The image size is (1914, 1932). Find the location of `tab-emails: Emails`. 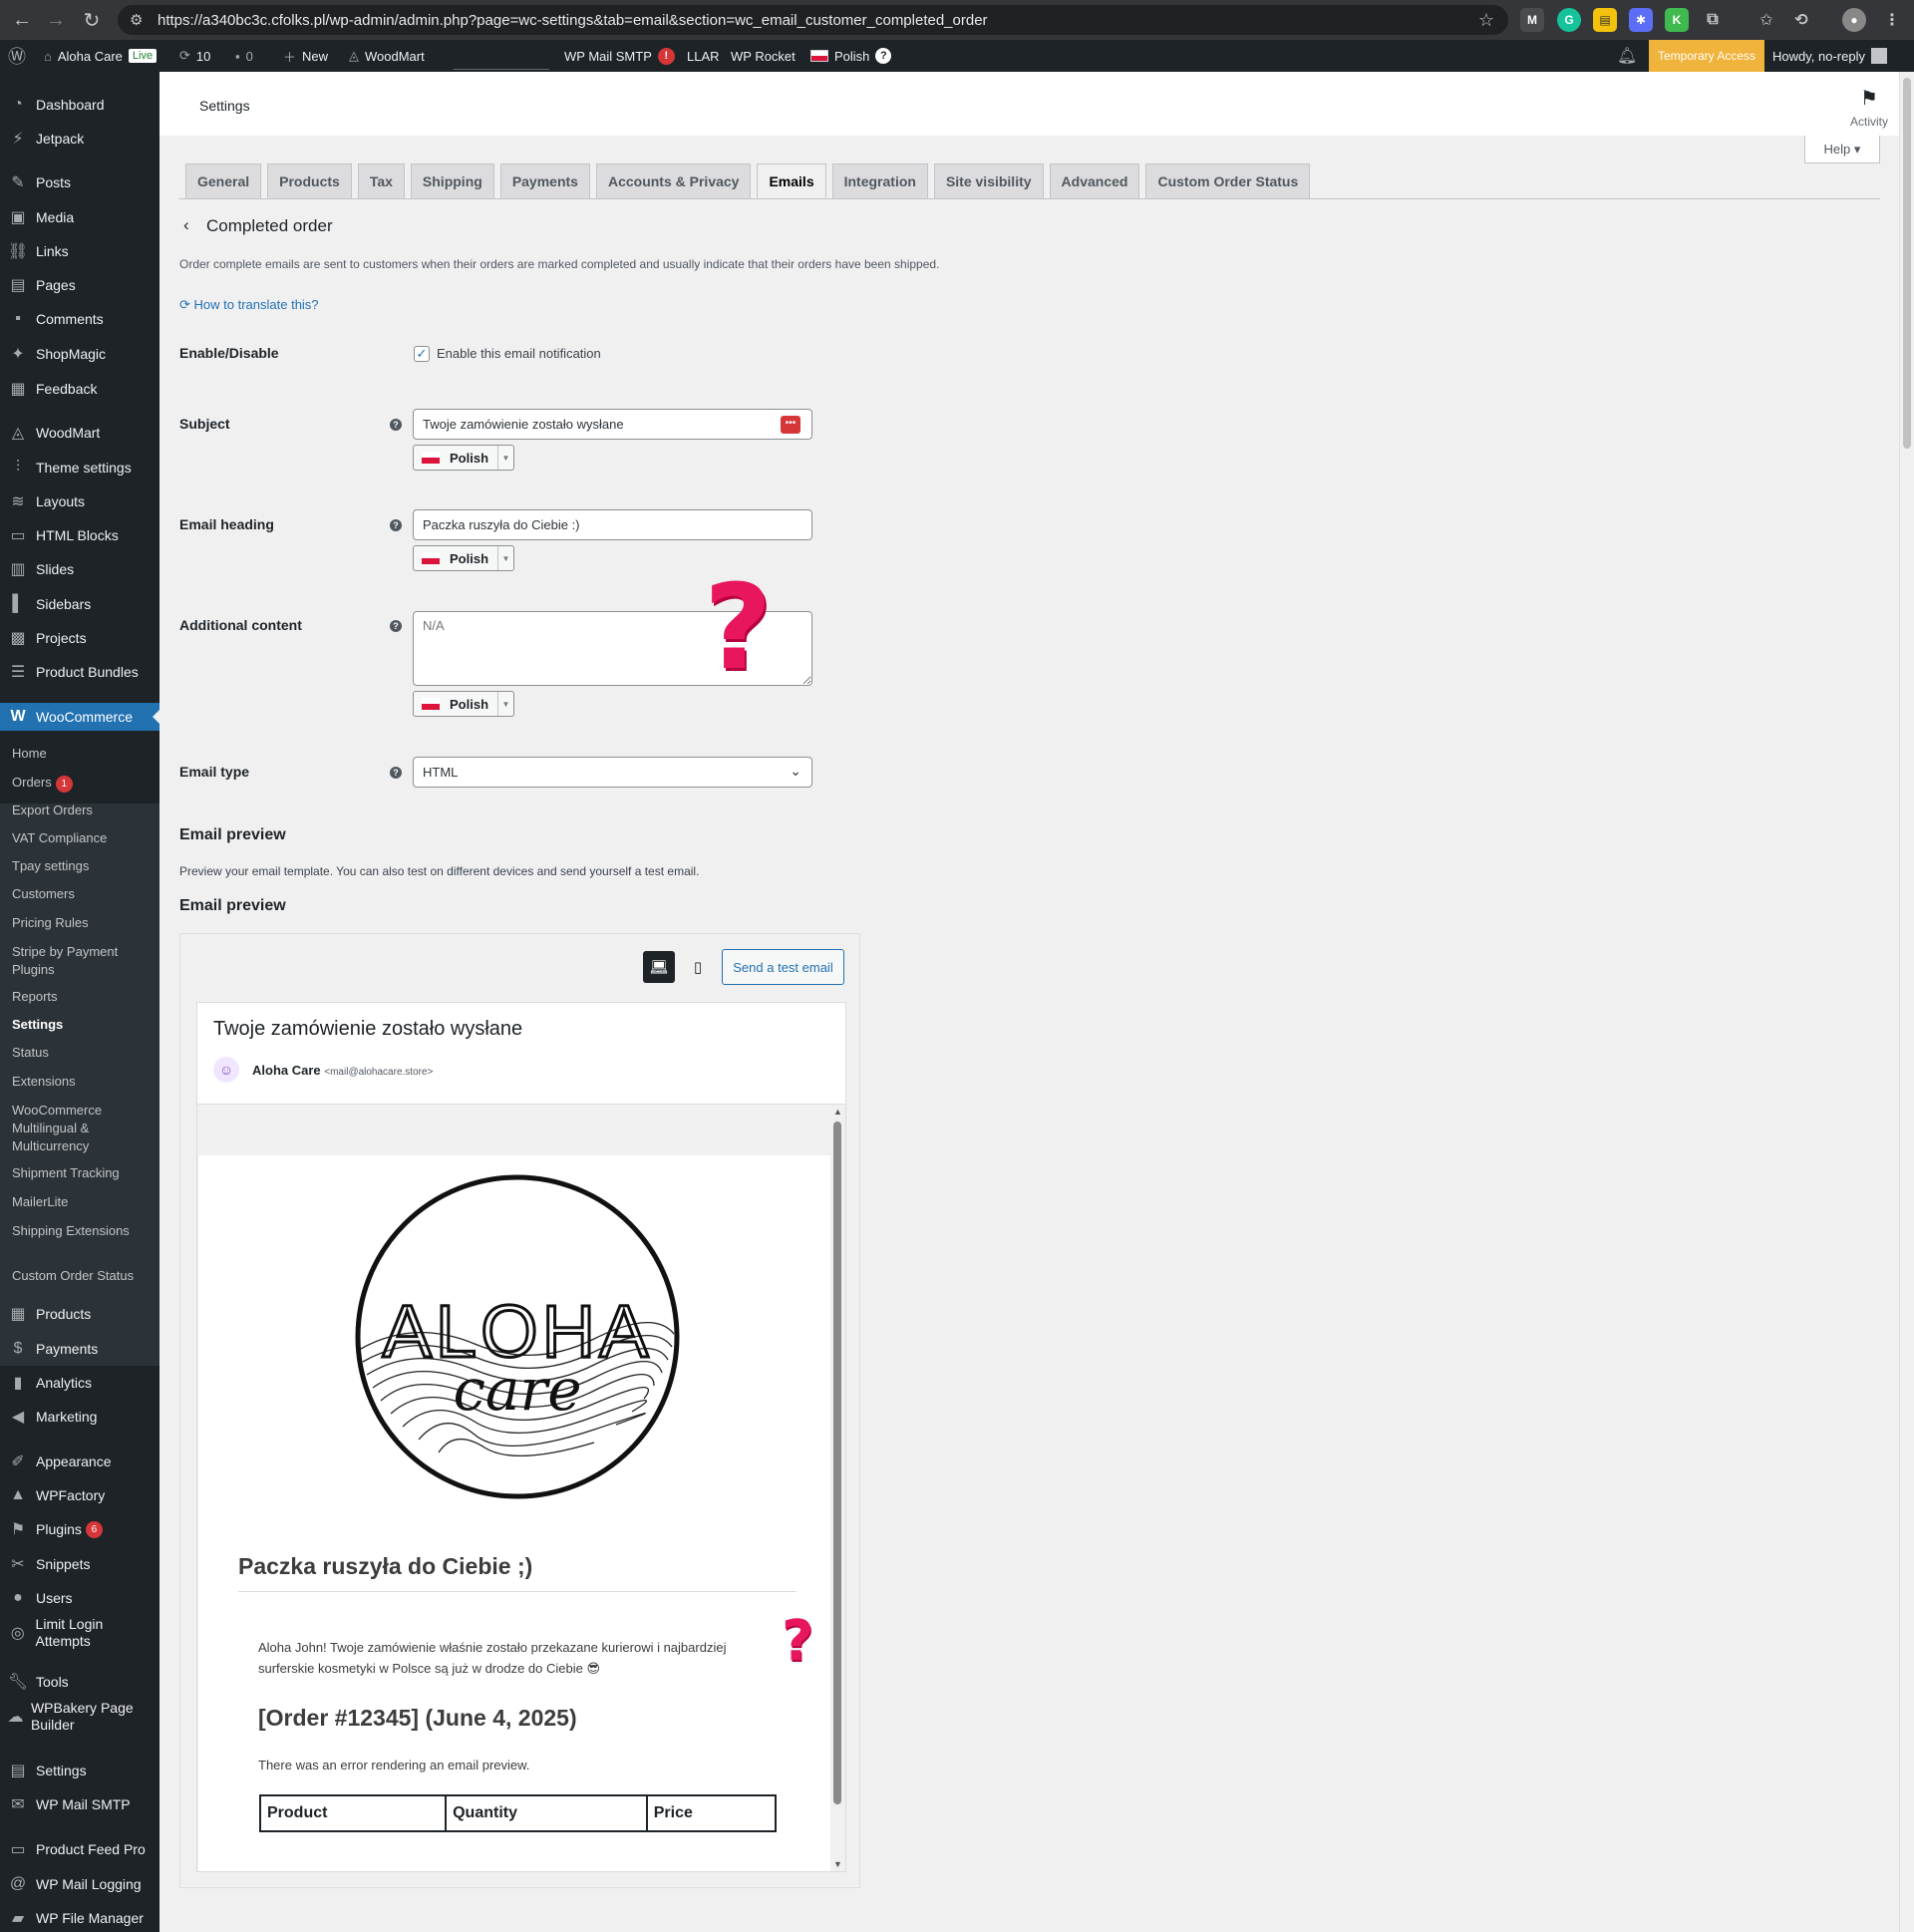

tab-emails: Emails is located at coordinates (791, 180).